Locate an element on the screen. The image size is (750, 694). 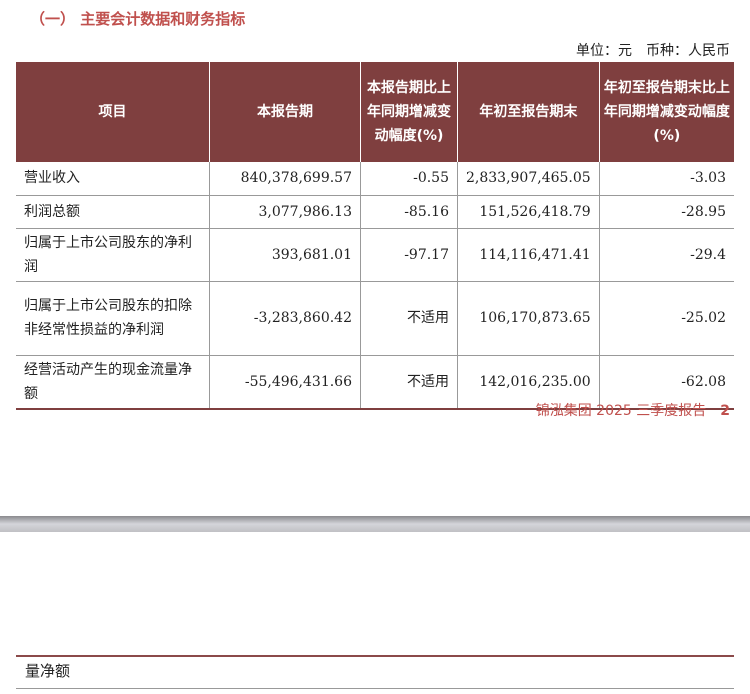
footer-text: 锦泓集团 2025 三季度报告 is located at coordinates (621, 411).